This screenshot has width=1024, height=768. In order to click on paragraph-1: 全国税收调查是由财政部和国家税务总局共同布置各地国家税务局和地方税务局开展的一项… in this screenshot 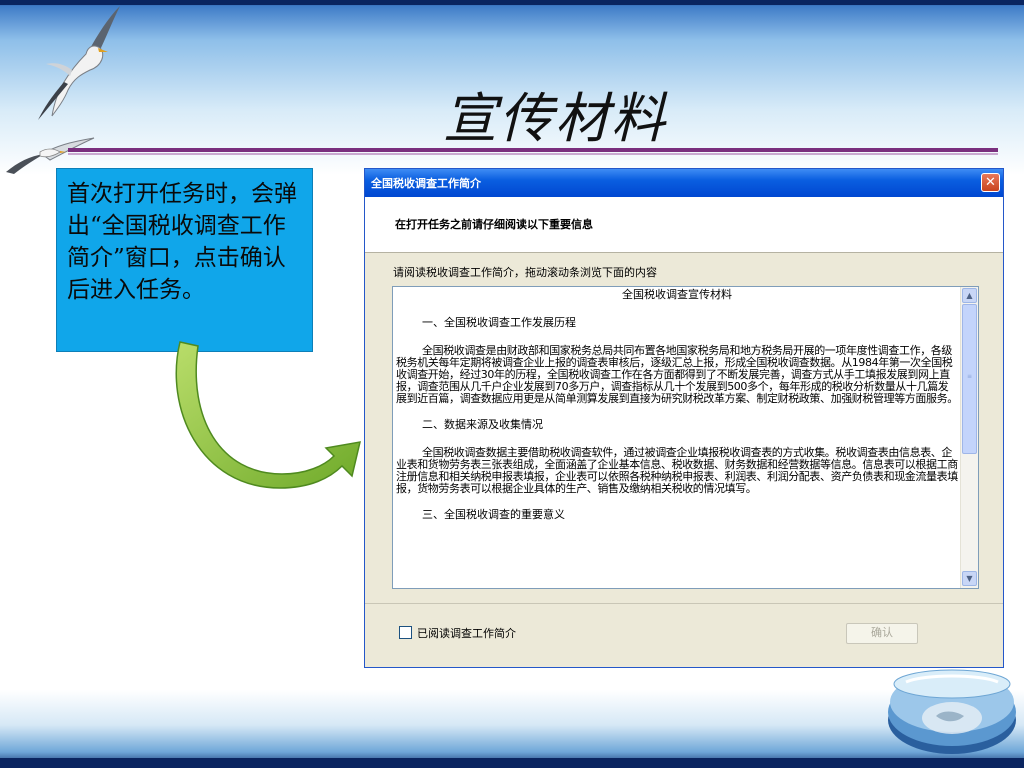, I will do `click(677, 374)`.